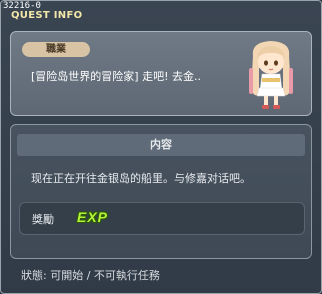  I want to click on window-title: QUEST INFO, so click(47, 15).